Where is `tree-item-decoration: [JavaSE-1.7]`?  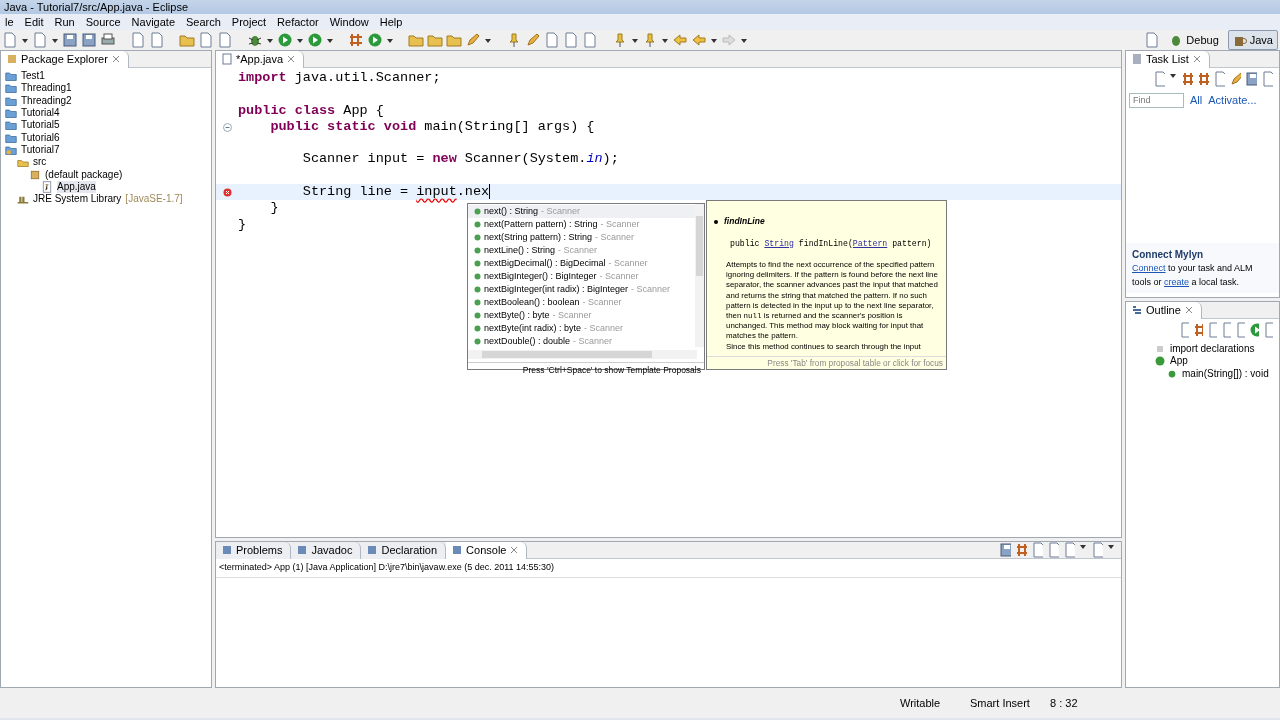 tree-item-decoration: [JavaSE-1.7] is located at coordinates (154, 199).